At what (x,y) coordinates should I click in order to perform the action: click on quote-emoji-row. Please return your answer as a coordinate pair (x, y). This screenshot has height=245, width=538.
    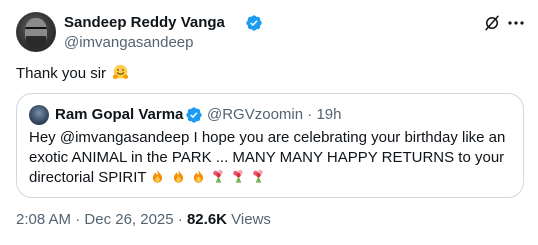
    Looking at the image, I should click on (208, 177).